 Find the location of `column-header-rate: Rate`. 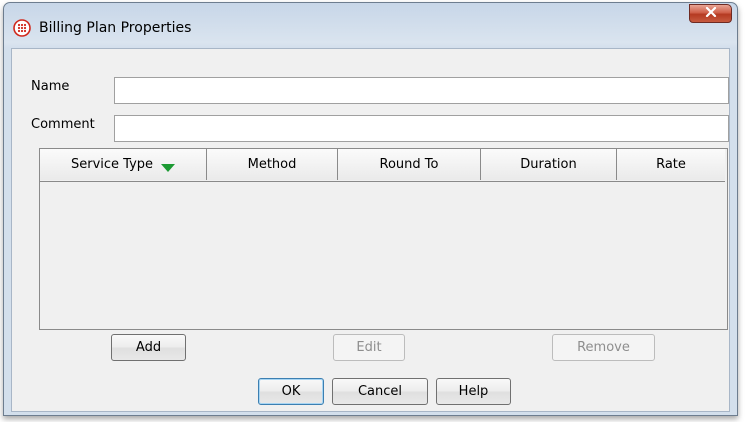

column-header-rate: Rate is located at coordinates (671, 164).